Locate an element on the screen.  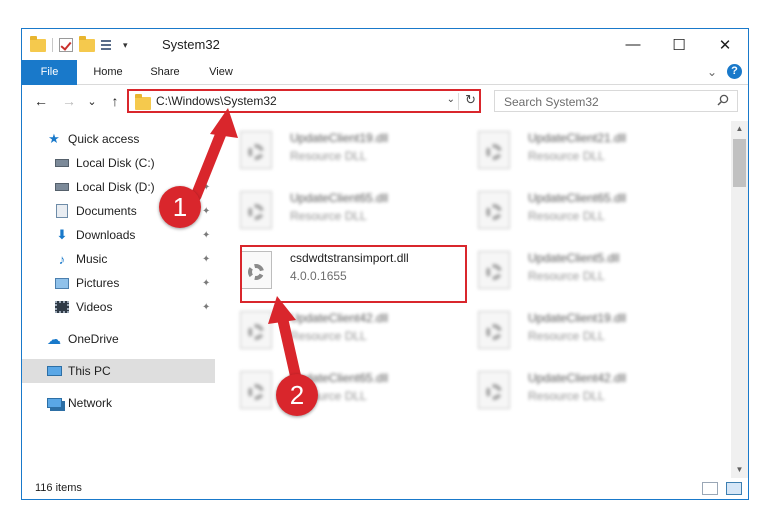
address-path: C:\Windows\System32 is located at coordinates (216, 101).